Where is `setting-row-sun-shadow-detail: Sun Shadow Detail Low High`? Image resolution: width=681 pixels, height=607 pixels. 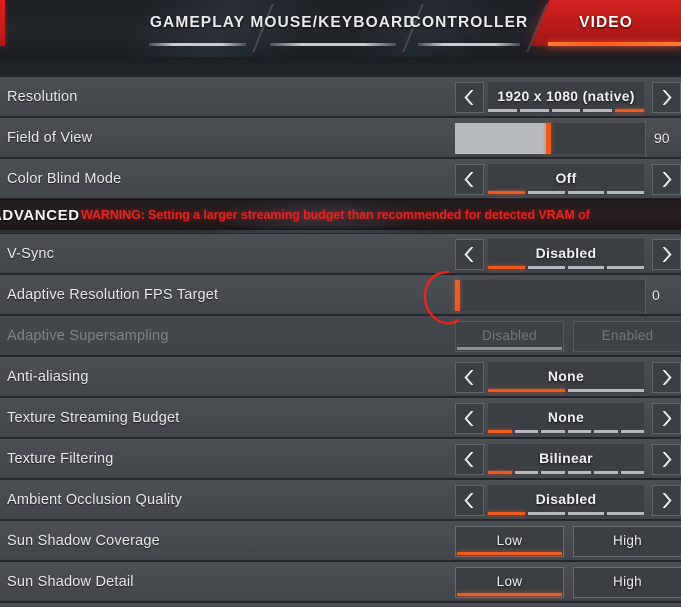
setting-row-sun-shadow-detail: Sun Shadow Detail Low High is located at coordinates (340, 581).